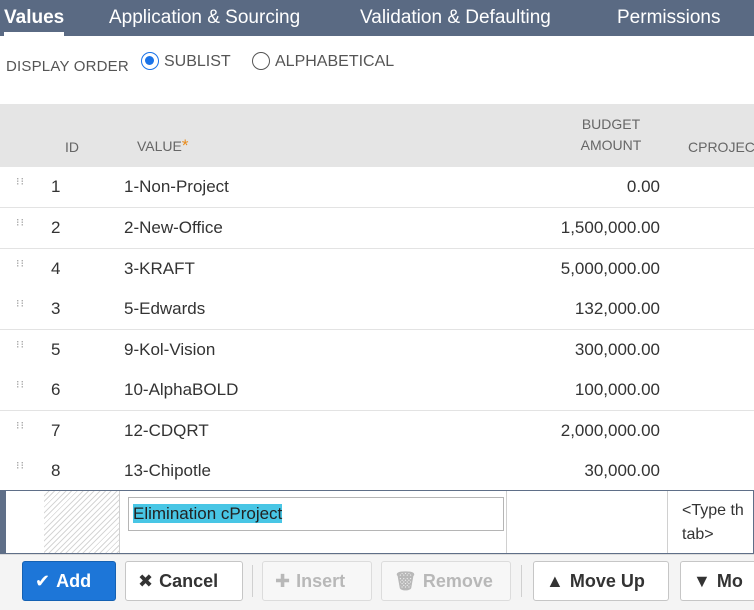 The width and height of the screenshot is (754, 610). Describe the element at coordinates (377, 350) in the screenshot. I see `table-row: ⁝⁝ 5 9-Kol-Vision 300,000.00` at that location.